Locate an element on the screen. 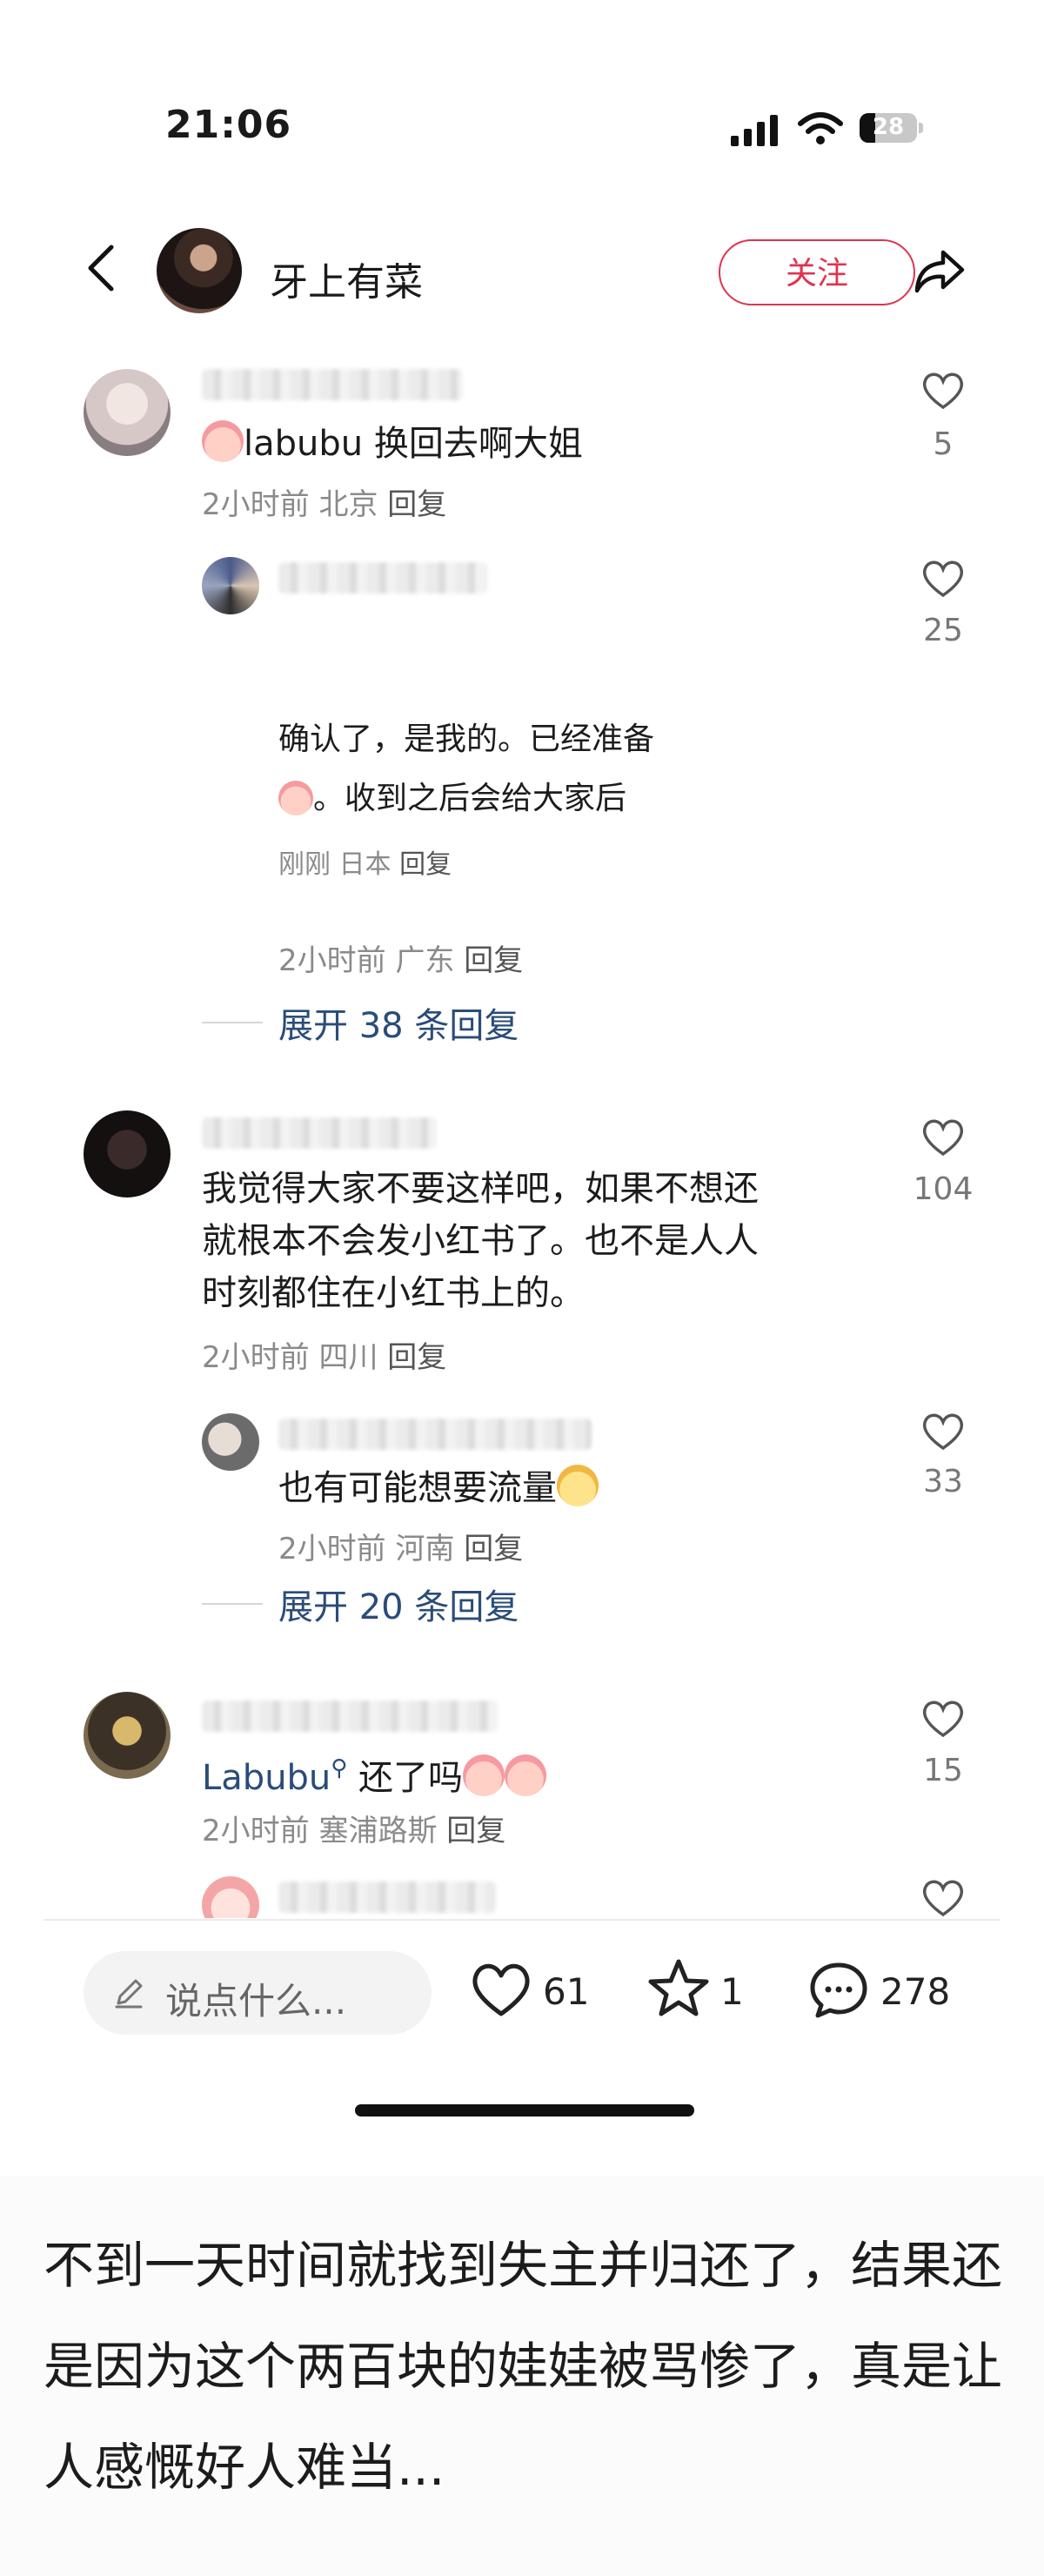  reply-location: 河南 is located at coordinates (425, 1549).